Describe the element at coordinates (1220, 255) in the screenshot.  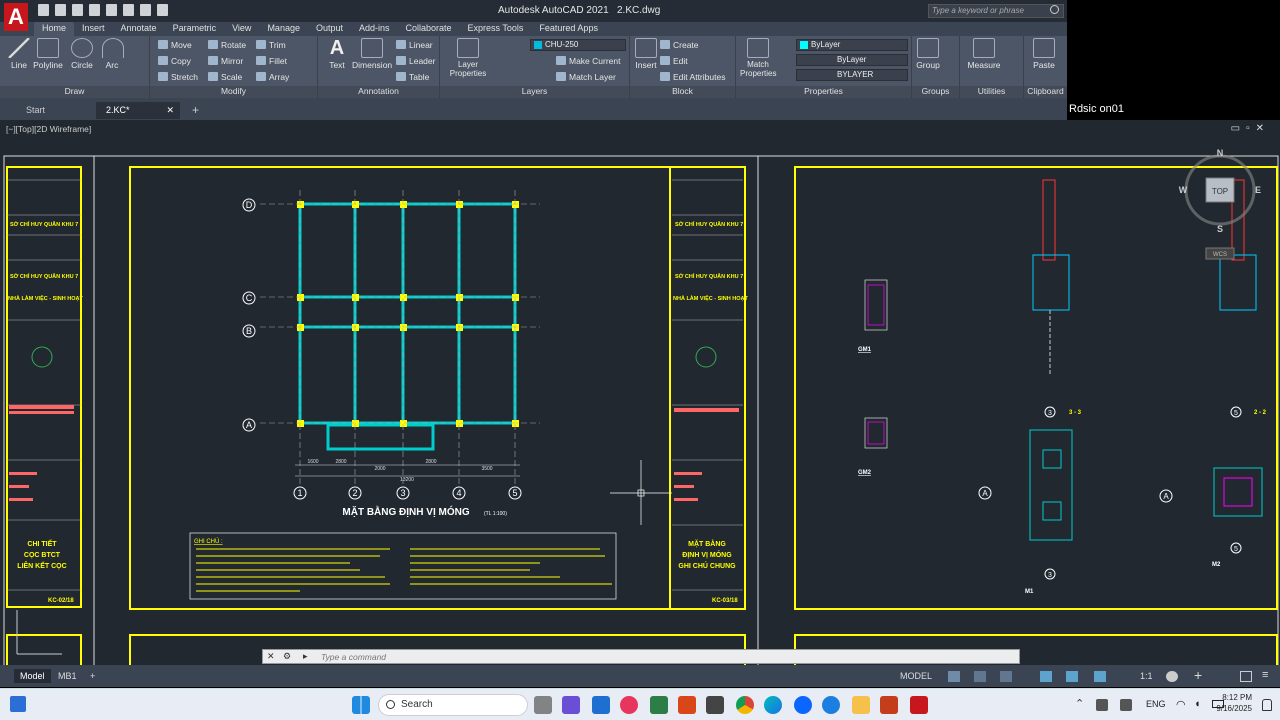
I see `wcs-menu: WCS` at that location.